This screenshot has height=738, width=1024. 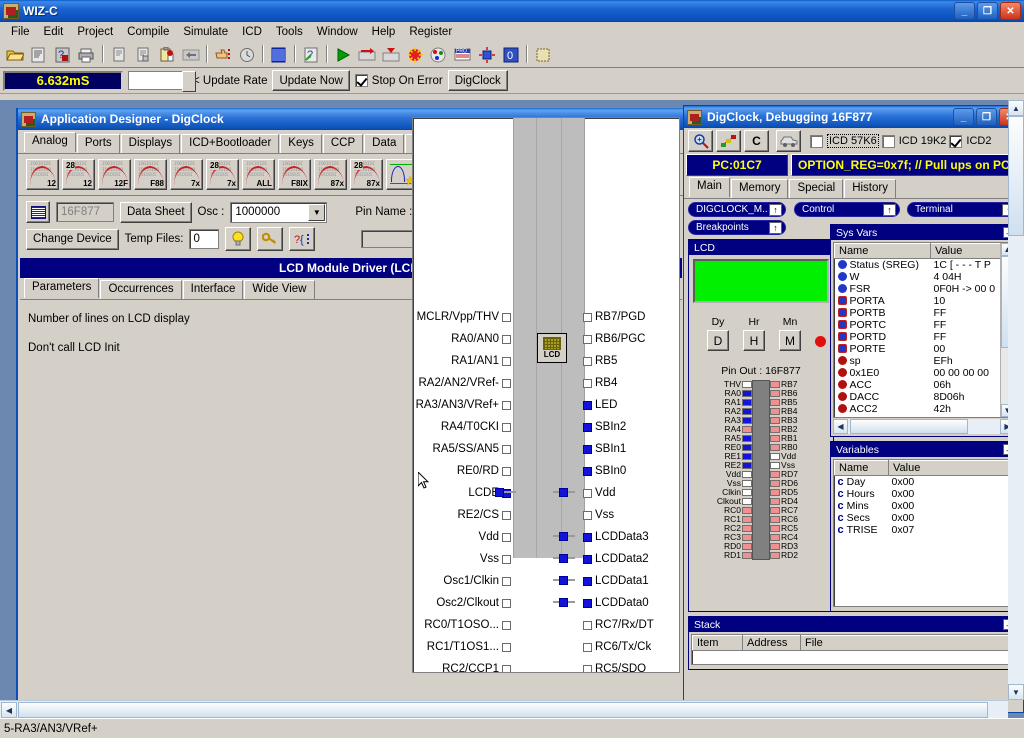 What do you see at coordinates (384, 143) in the screenshot?
I see `tab-data: Data` at bounding box center [384, 143].